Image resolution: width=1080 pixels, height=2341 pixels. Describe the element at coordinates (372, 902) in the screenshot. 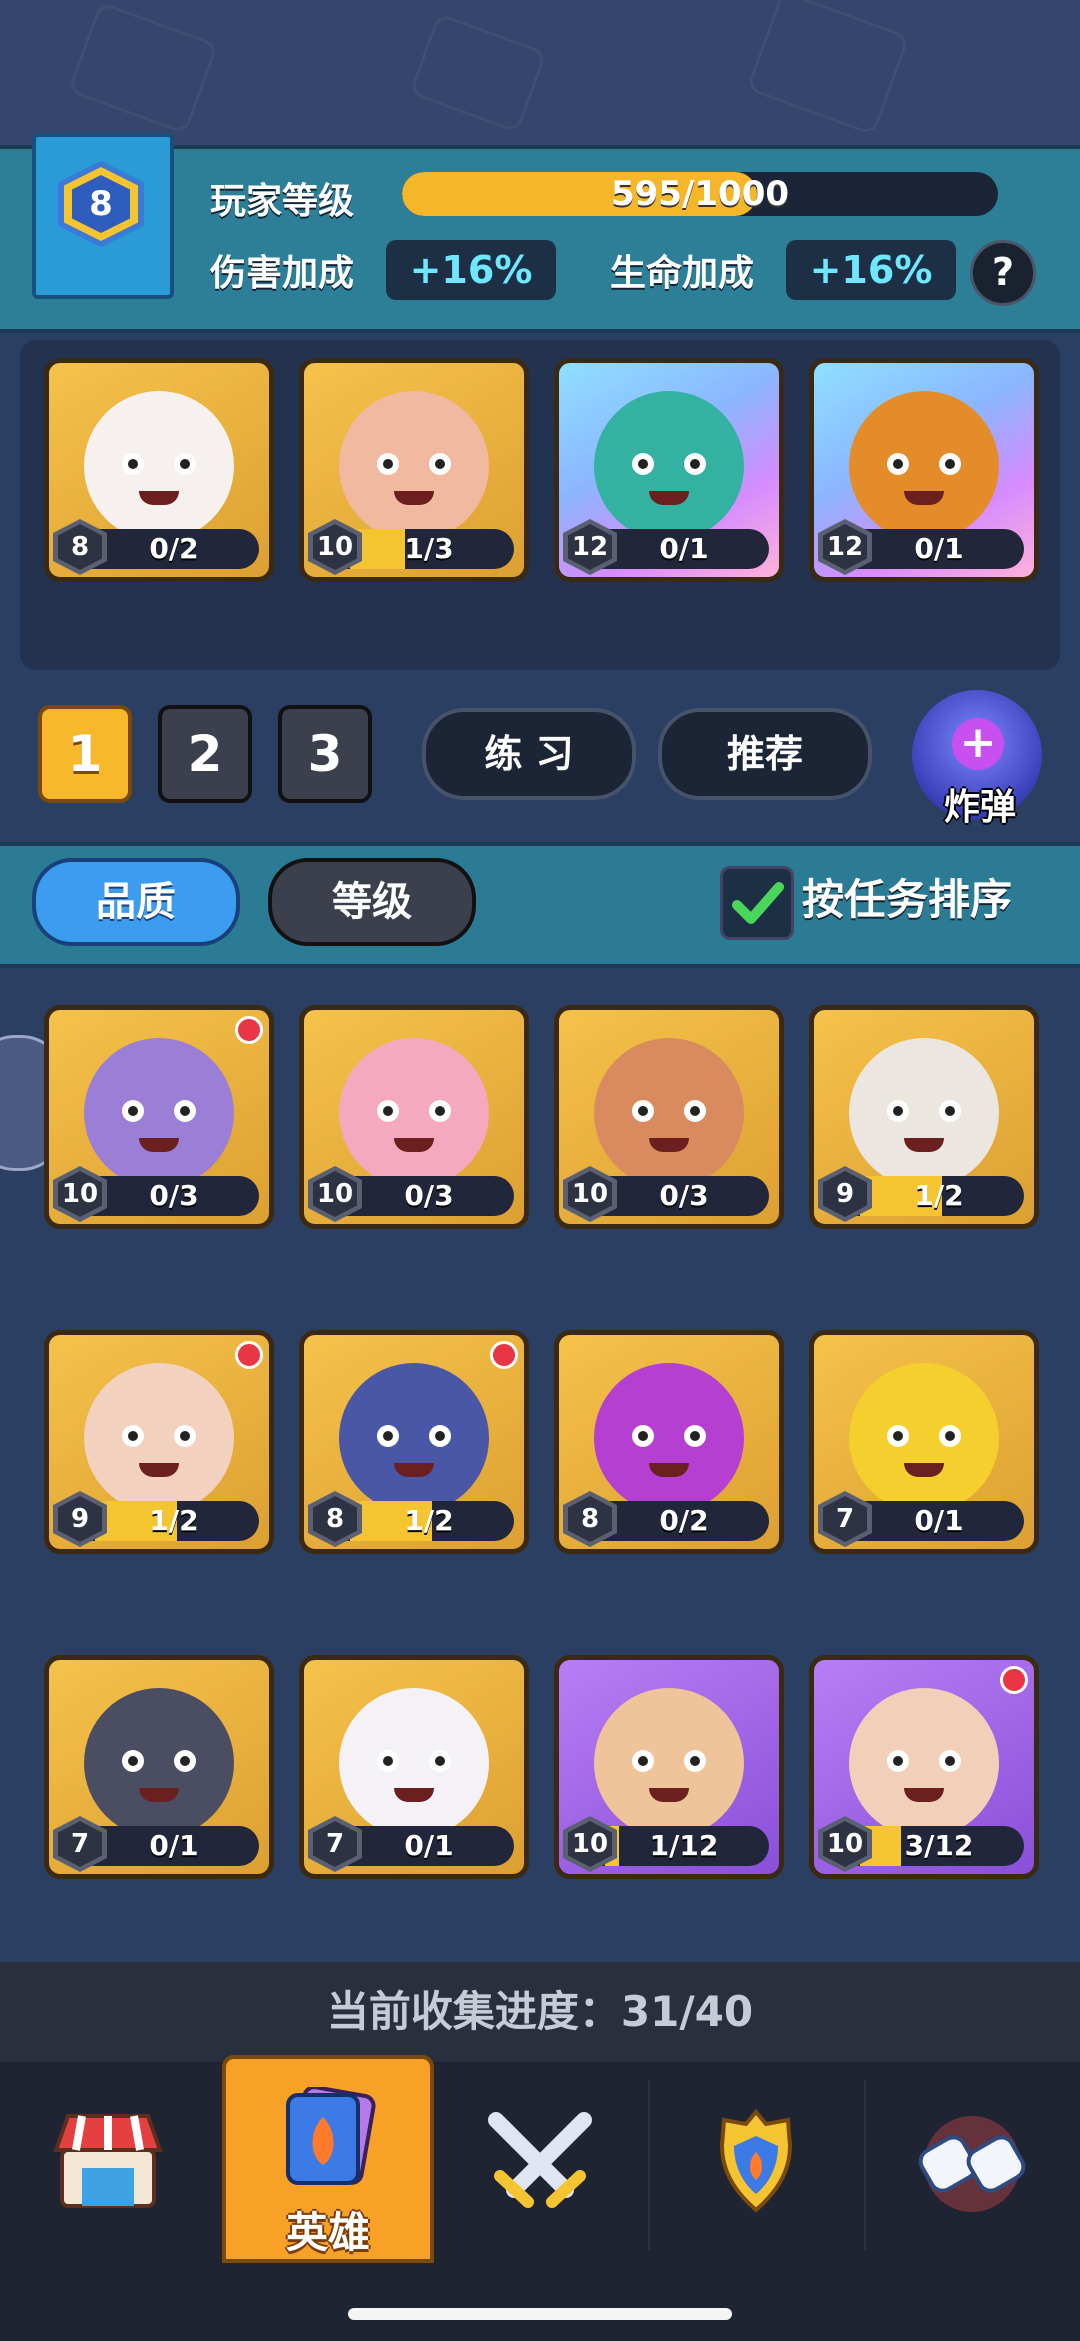

I see `filter-level-button: 等级` at that location.